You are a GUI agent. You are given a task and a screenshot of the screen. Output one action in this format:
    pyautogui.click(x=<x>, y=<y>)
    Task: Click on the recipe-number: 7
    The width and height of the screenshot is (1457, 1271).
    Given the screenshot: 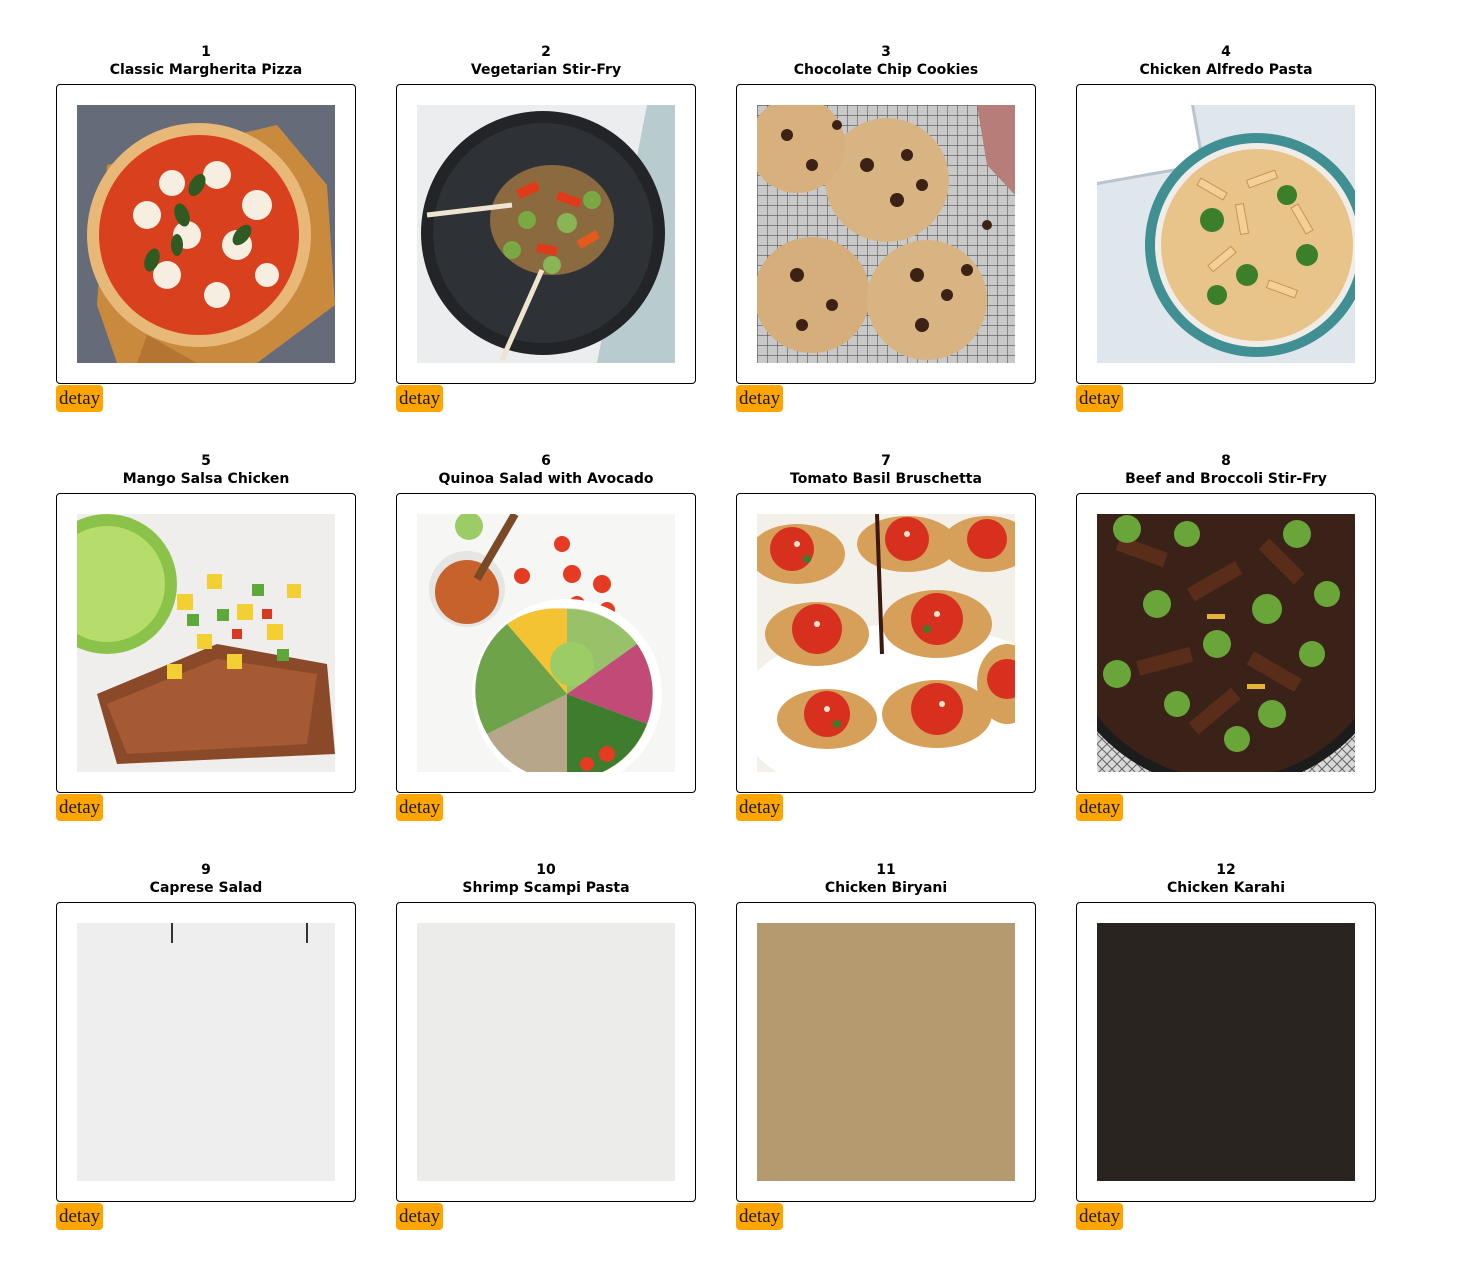 What is the action you would take?
    pyautogui.click(x=886, y=461)
    